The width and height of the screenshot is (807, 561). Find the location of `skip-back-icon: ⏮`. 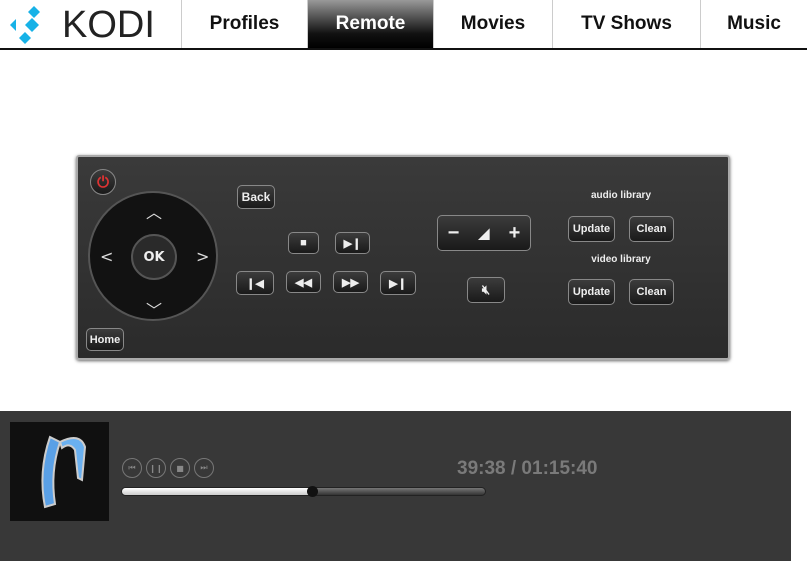

skip-back-icon: ⏮ is located at coordinates (132, 467).